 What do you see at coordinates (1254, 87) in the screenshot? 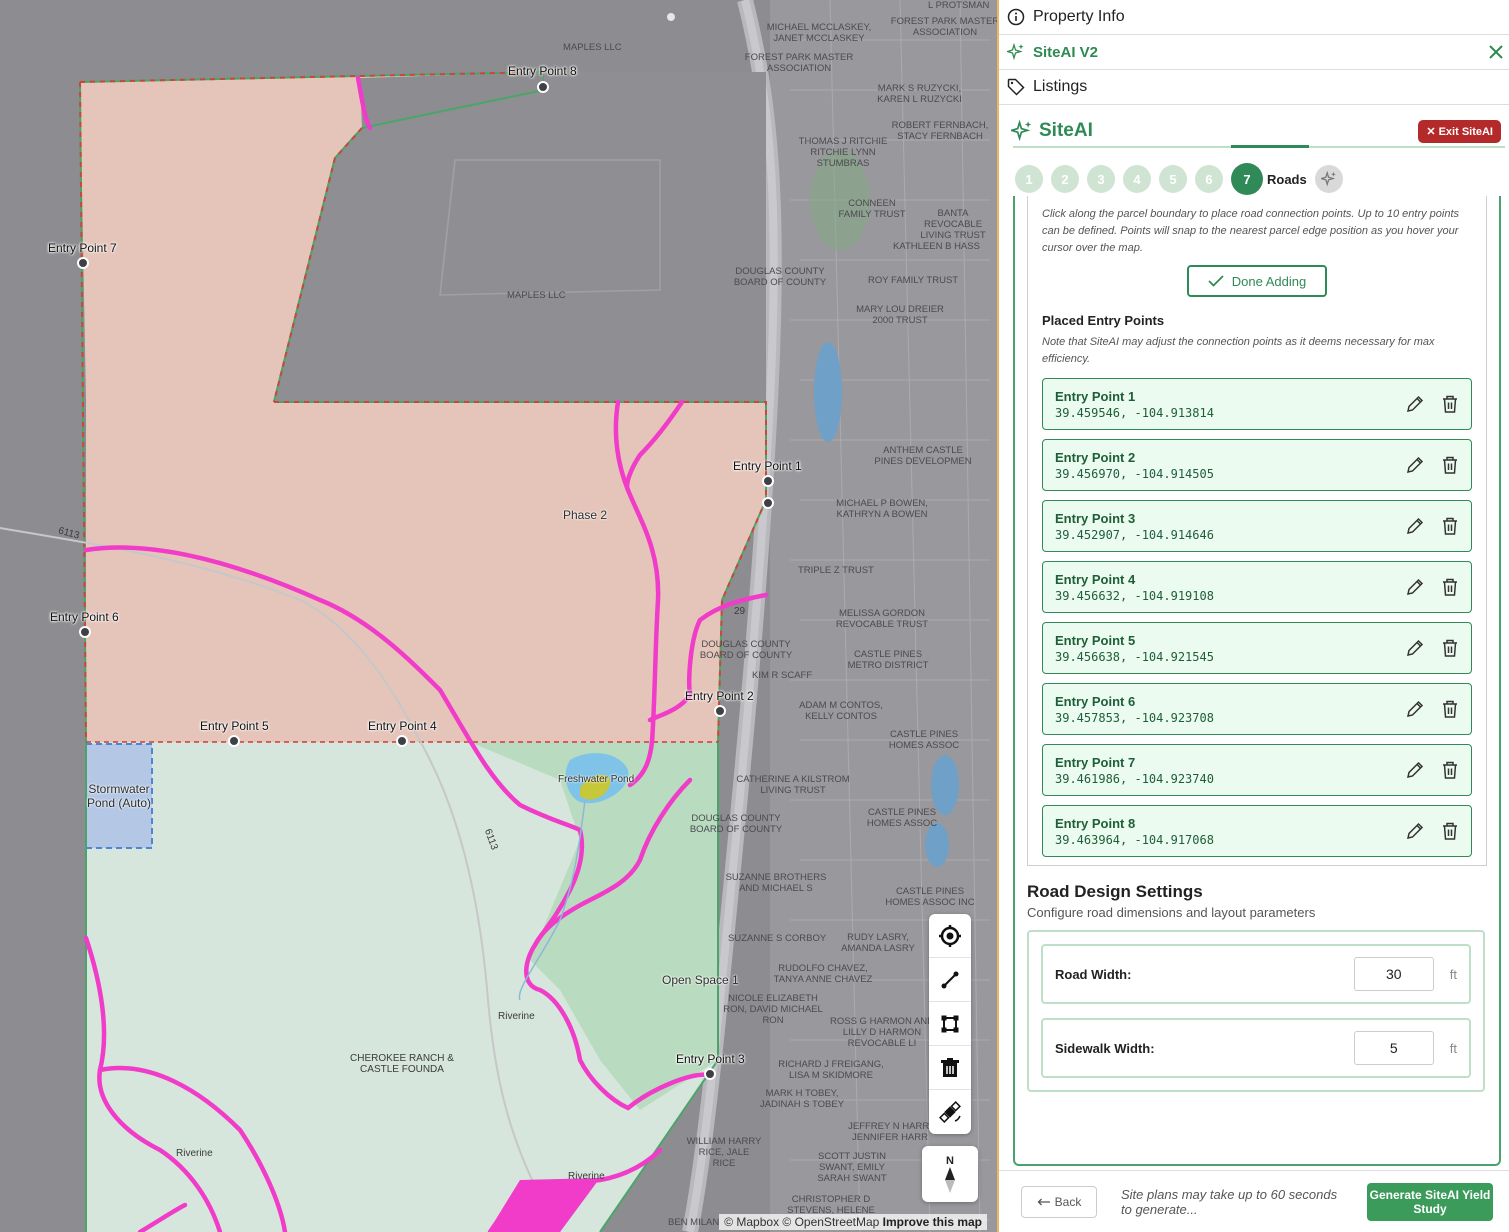
I see `listings-row: Listings` at bounding box center [1254, 87].